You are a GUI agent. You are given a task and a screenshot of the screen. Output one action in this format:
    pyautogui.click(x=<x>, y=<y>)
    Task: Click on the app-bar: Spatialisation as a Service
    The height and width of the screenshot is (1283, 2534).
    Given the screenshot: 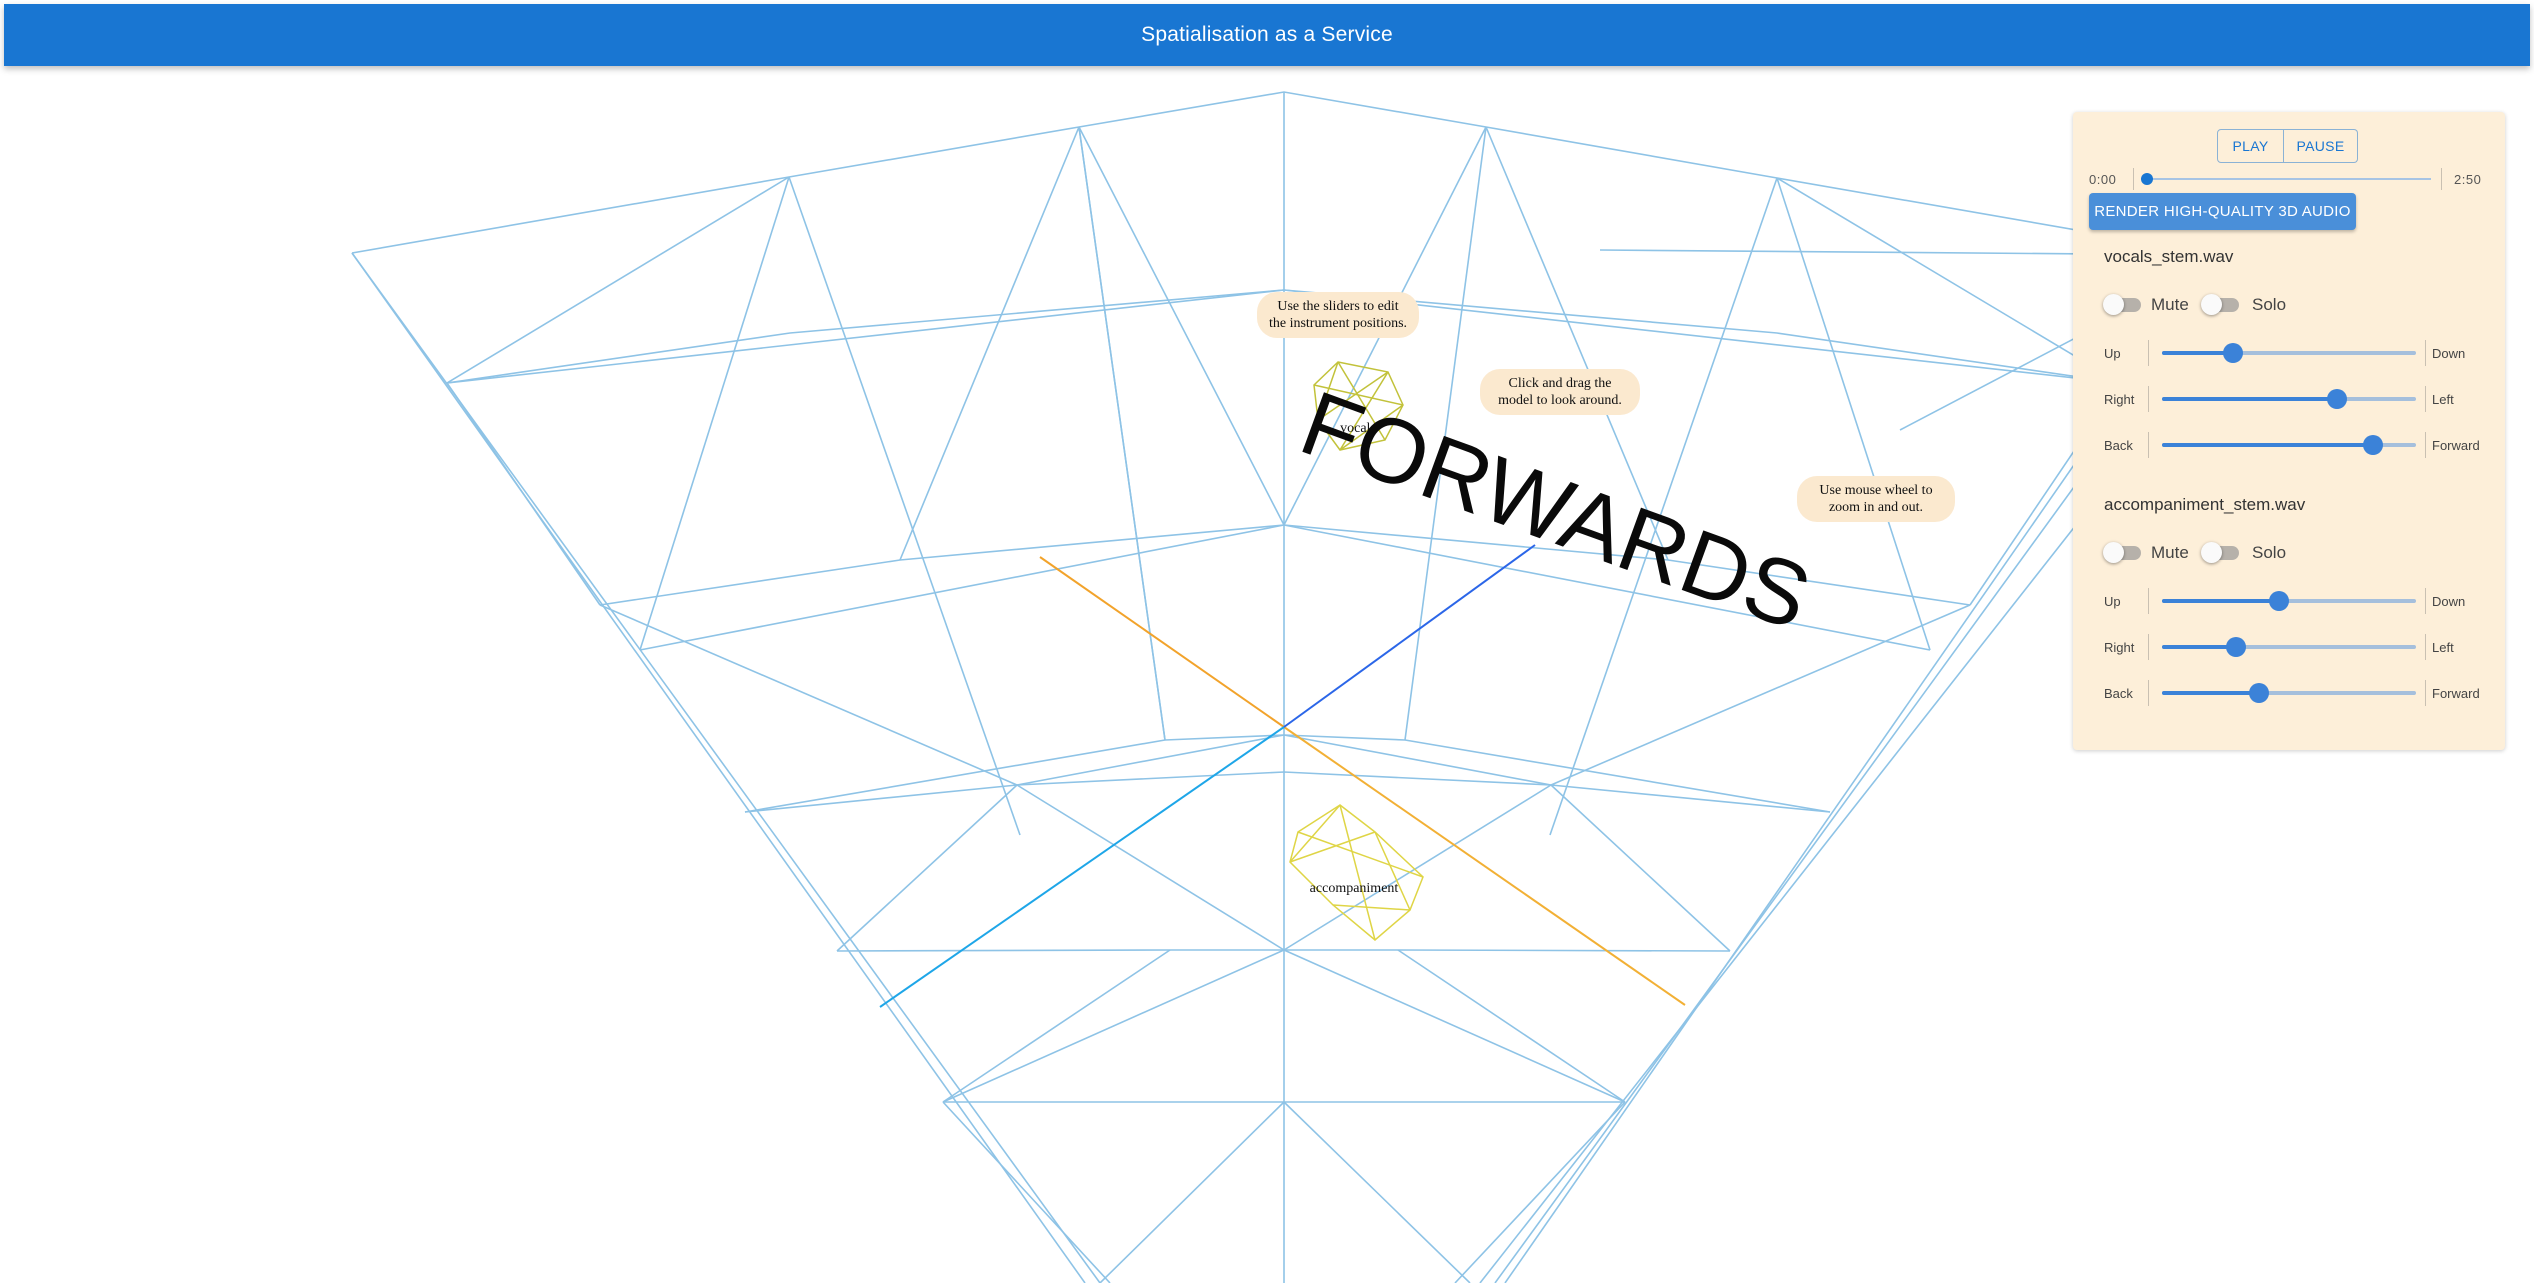 What is the action you would take?
    pyautogui.click(x=1267, y=35)
    